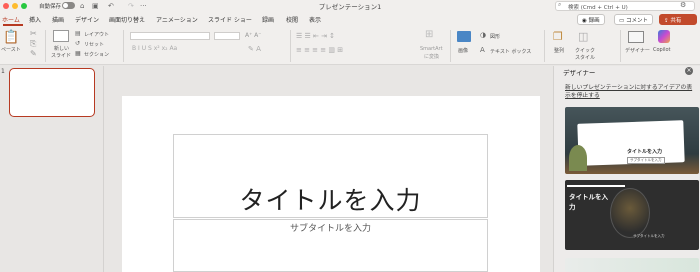  What do you see at coordinates (33, 54) in the screenshot?
I see `format-painter-icon: ✎` at bounding box center [33, 54].